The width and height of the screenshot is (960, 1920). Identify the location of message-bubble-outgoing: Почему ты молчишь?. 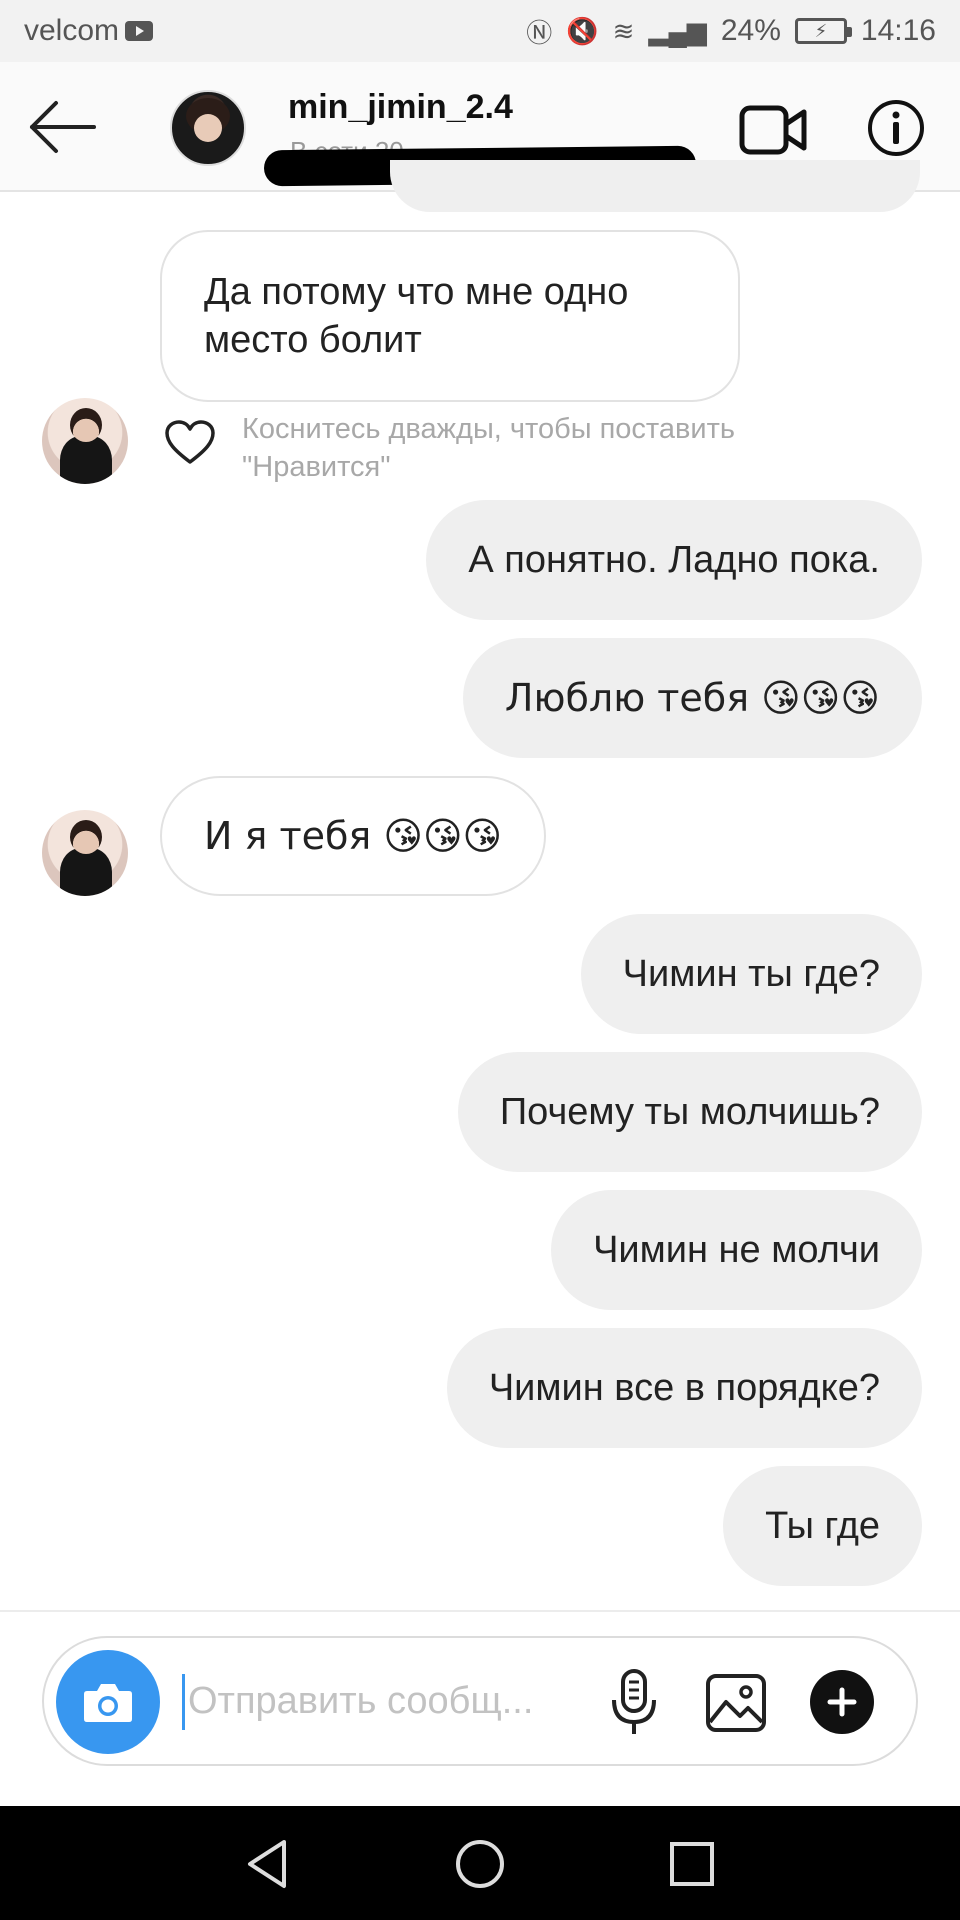
(689, 1112).